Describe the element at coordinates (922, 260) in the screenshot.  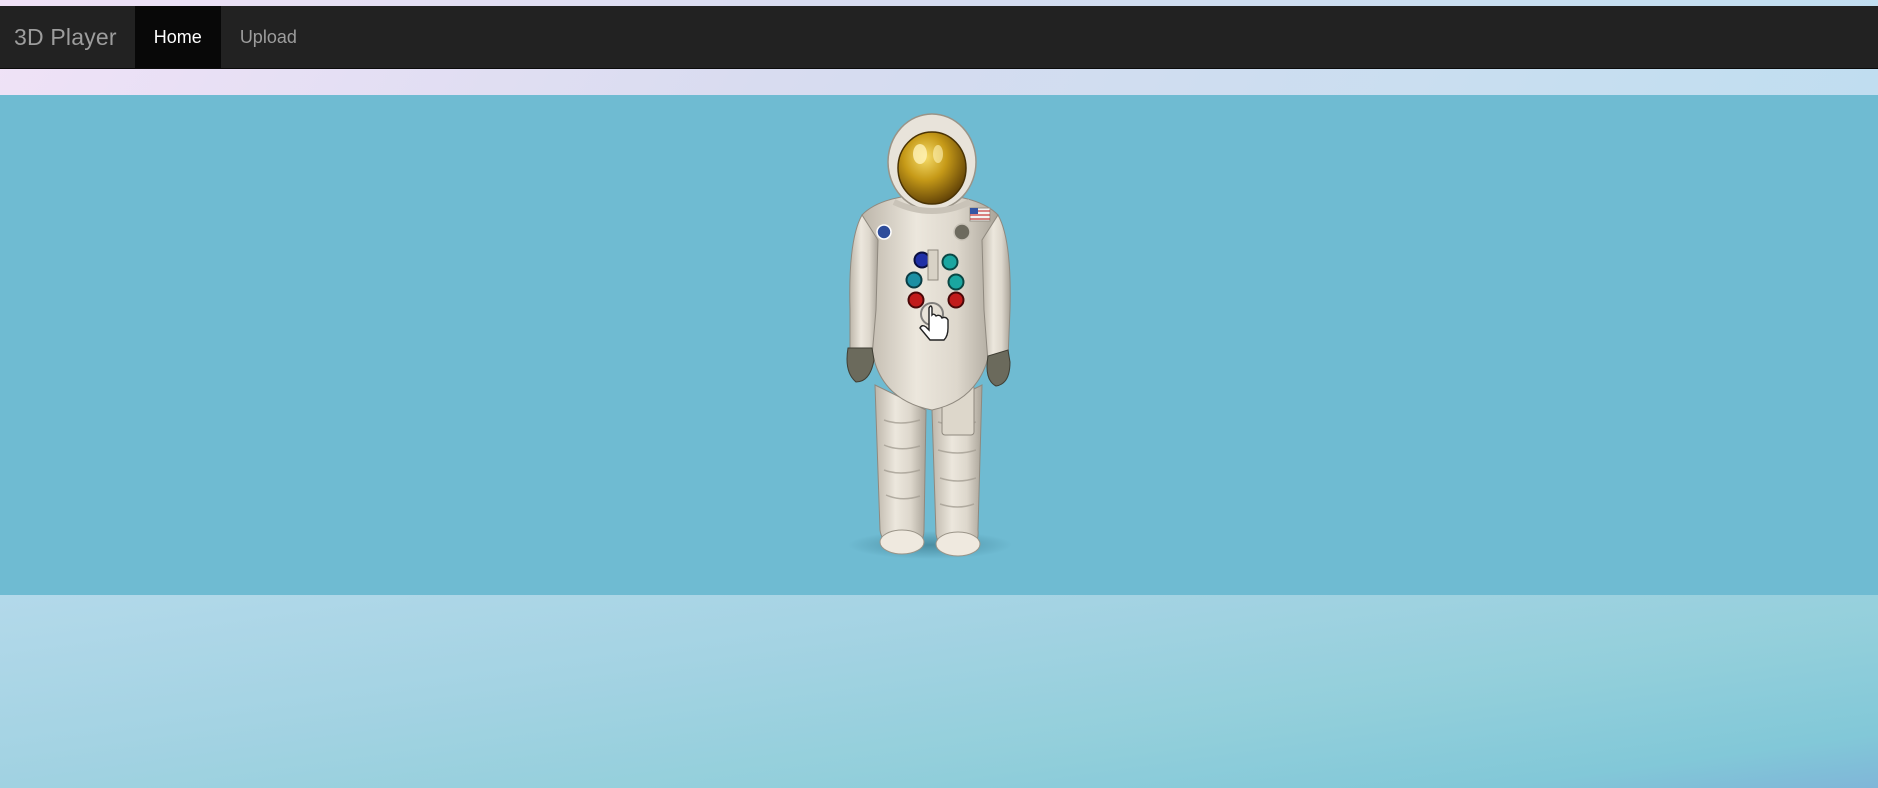
I see `connector-blue` at that location.